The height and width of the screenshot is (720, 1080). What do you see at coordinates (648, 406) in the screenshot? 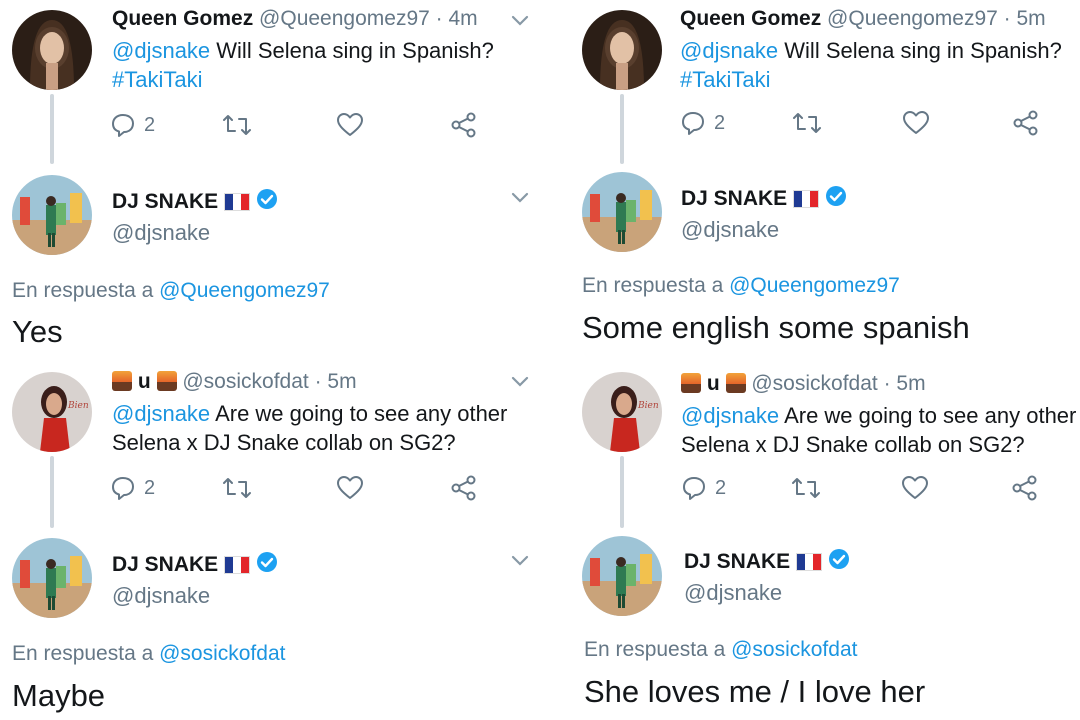
I see `svg-text: Bien` at bounding box center [648, 406].